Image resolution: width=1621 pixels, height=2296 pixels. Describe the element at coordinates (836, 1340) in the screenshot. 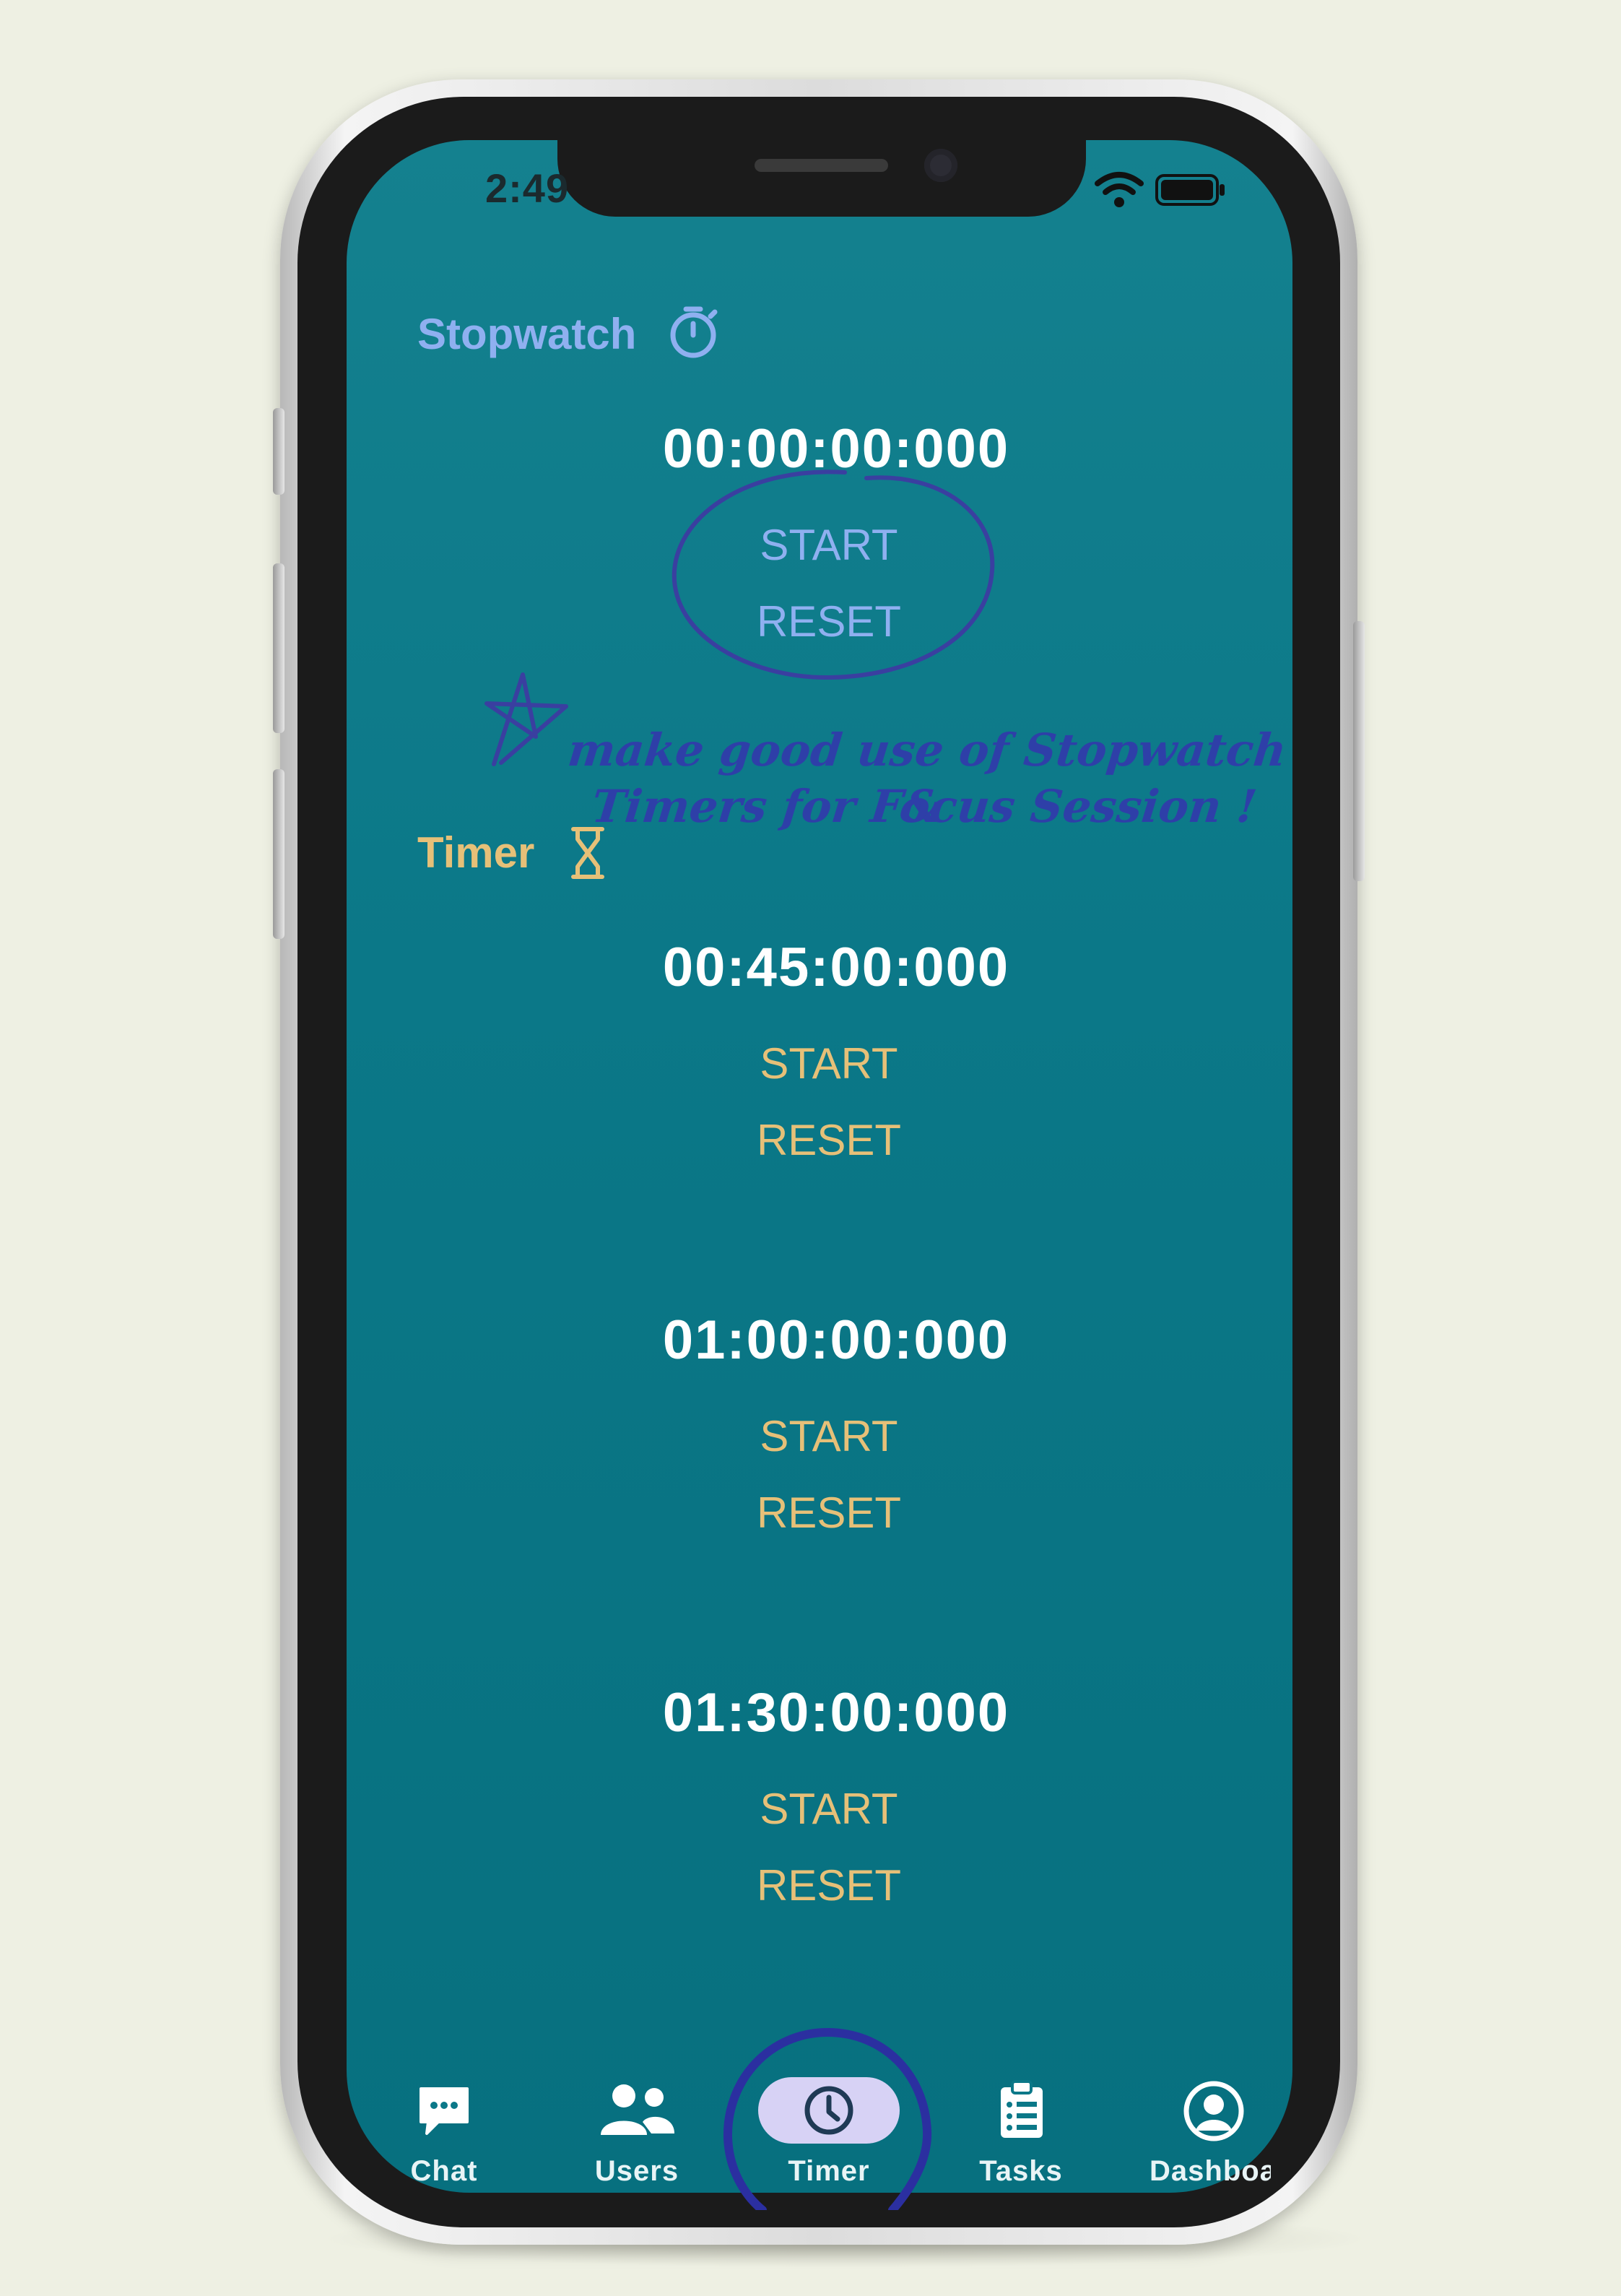

I see `timer-time-60min: 01:00:00:000` at that location.